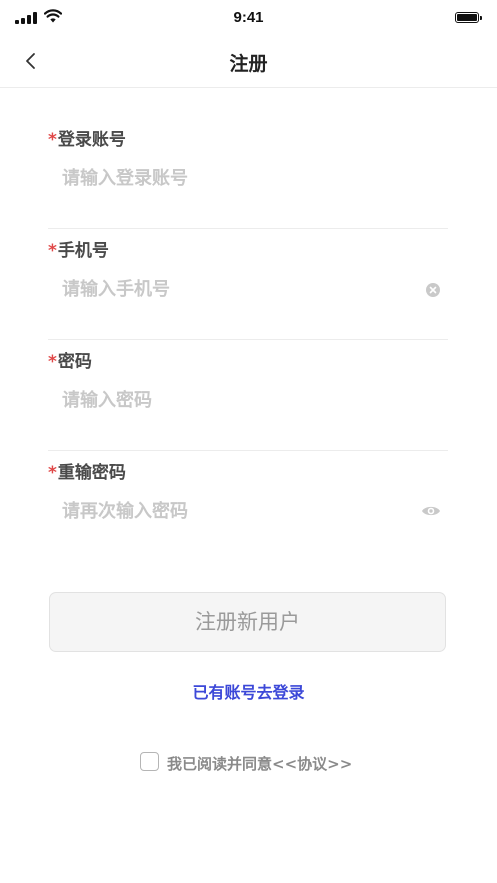 Image resolution: width=497 pixels, height=883 pixels. I want to click on clear-circle-icon, so click(433, 290).